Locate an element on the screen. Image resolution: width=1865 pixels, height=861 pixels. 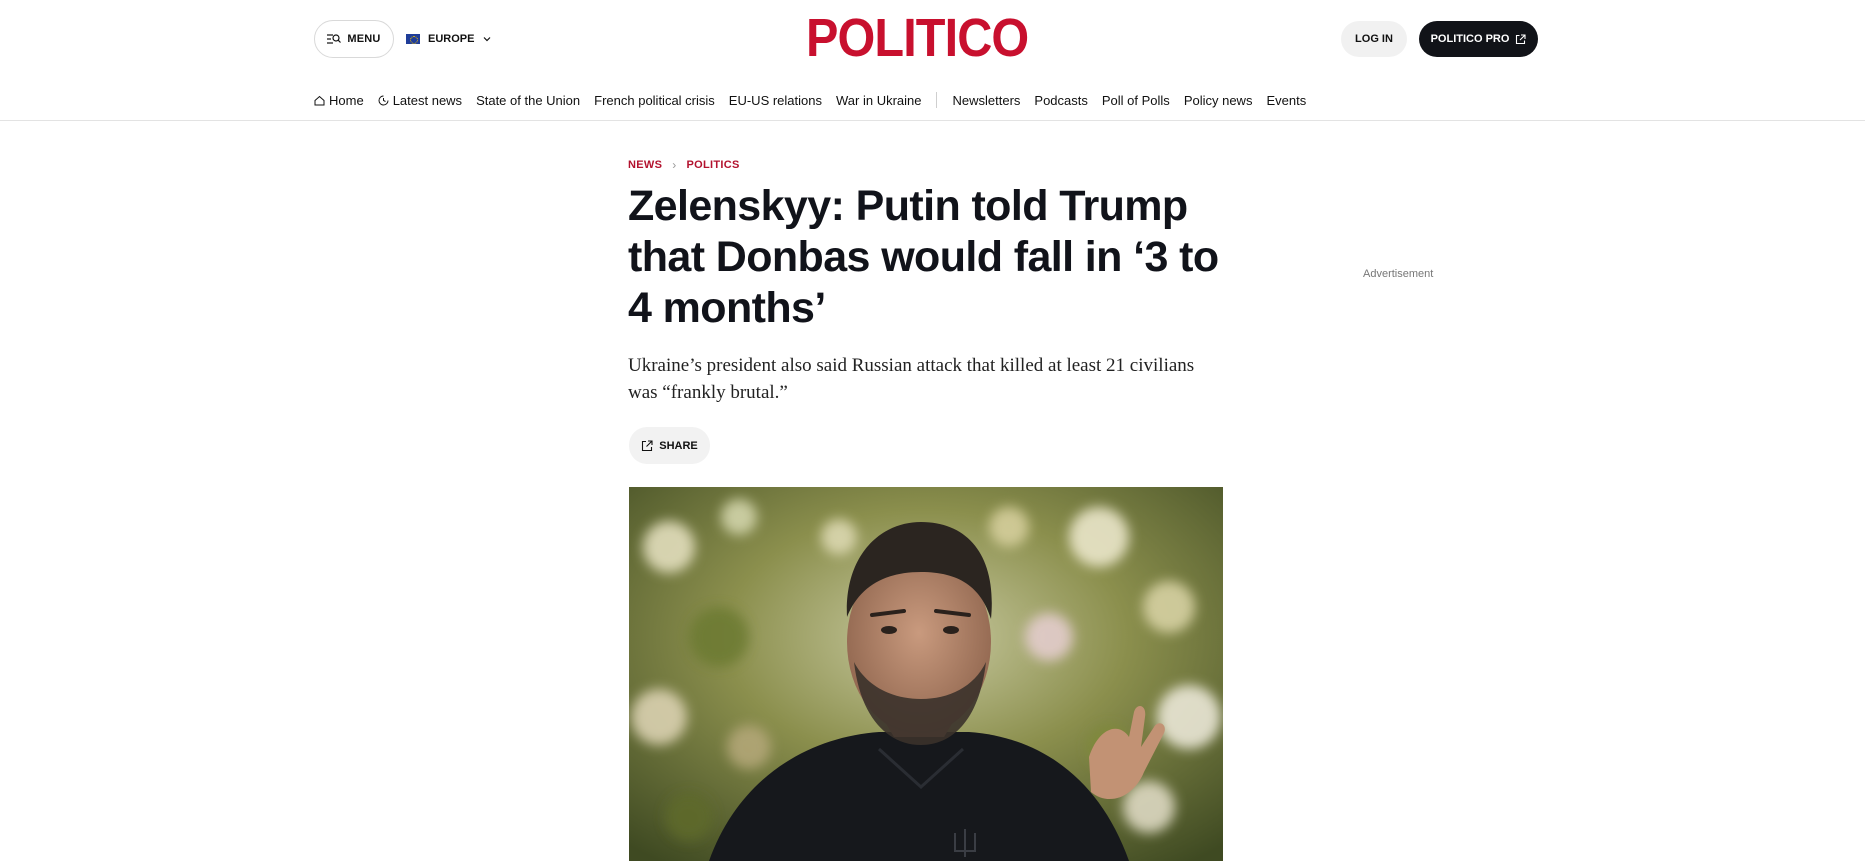
chevron-down-icon is located at coordinates (487, 39).